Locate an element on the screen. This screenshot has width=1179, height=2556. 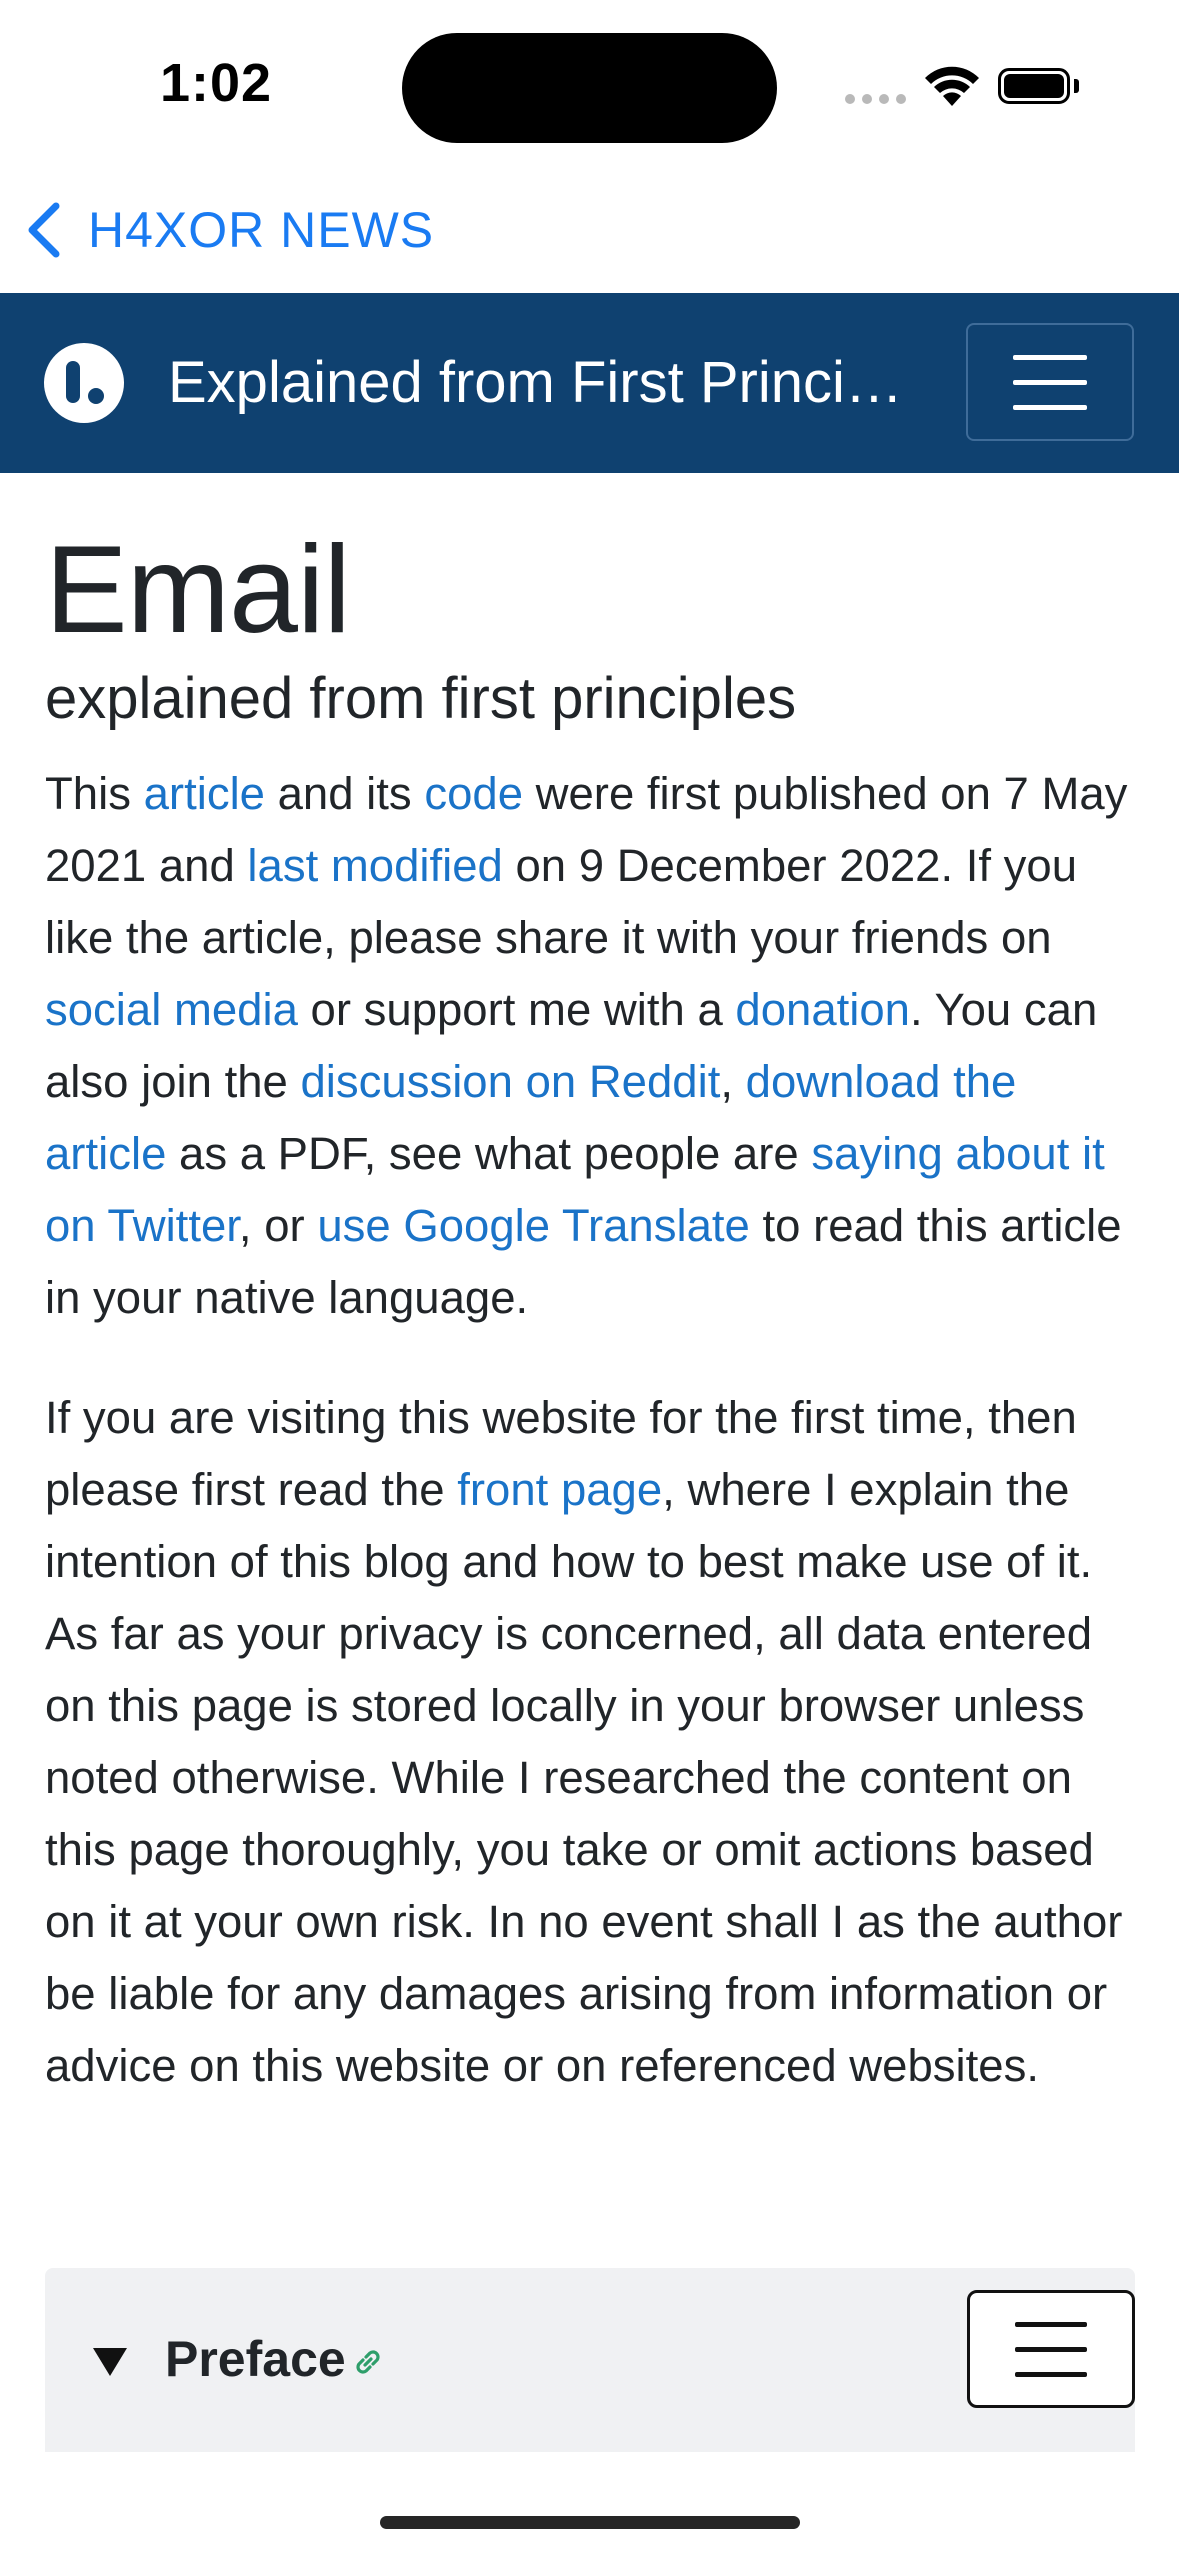
link-donation: donation is located at coordinates (822, 1009).